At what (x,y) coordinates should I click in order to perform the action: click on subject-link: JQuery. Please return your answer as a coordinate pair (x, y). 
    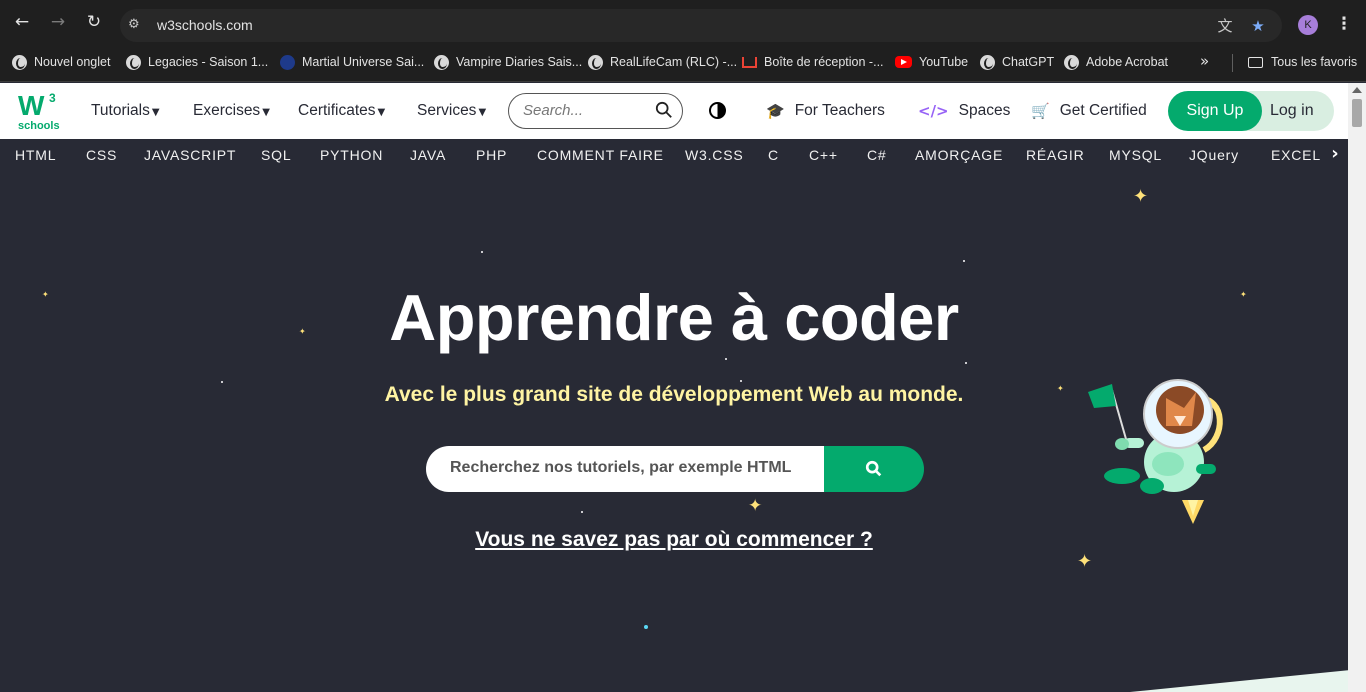
    Looking at the image, I should click on (1214, 155).